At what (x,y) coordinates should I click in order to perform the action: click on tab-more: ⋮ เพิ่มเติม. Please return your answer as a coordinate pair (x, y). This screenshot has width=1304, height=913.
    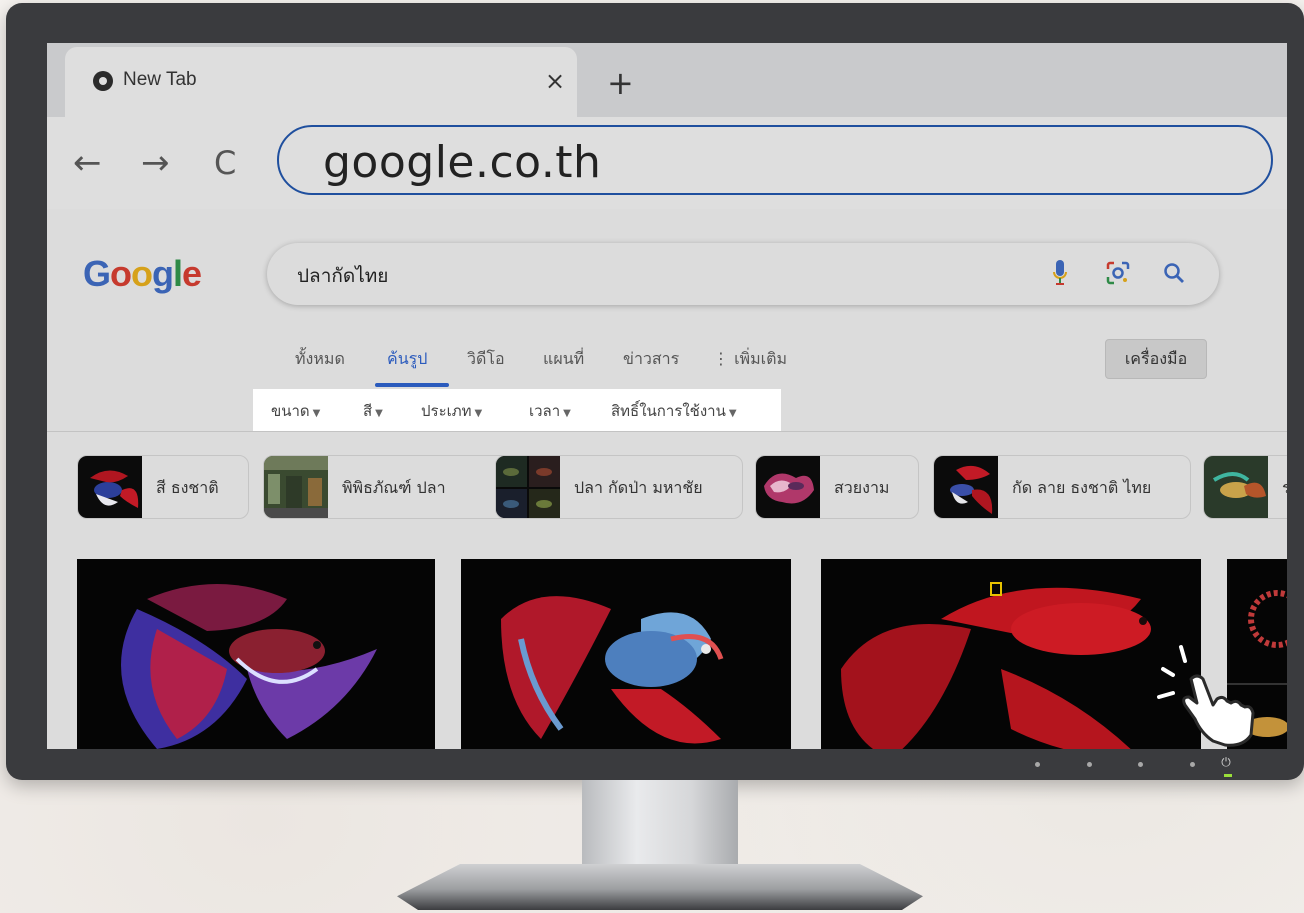
    Looking at the image, I should click on (750, 359).